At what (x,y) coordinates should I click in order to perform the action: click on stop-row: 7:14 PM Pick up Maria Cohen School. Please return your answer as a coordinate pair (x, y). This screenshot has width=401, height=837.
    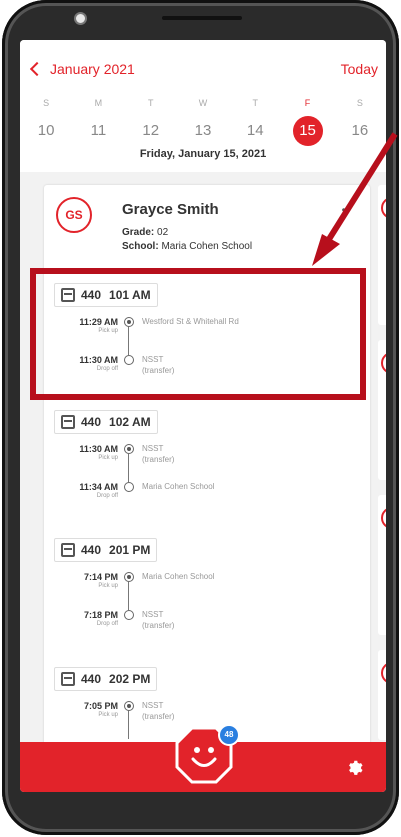
    Looking at the image, I should click on (204, 591).